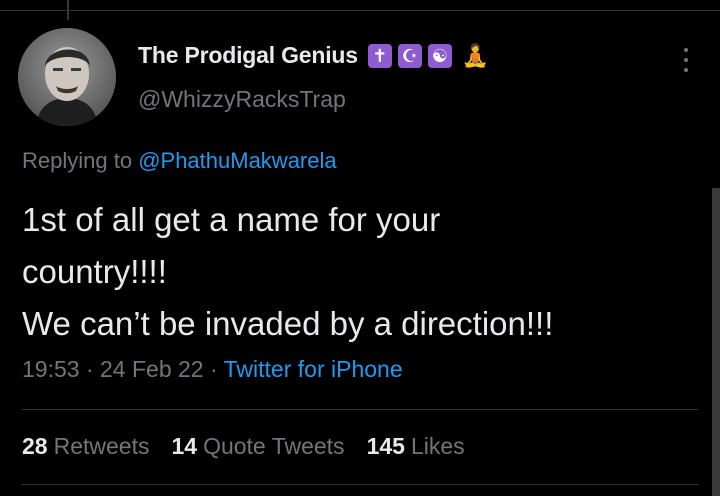 The image size is (720, 496). Describe the element at coordinates (360, 484) in the screenshot. I see `stats-bottom-divider` at that location.